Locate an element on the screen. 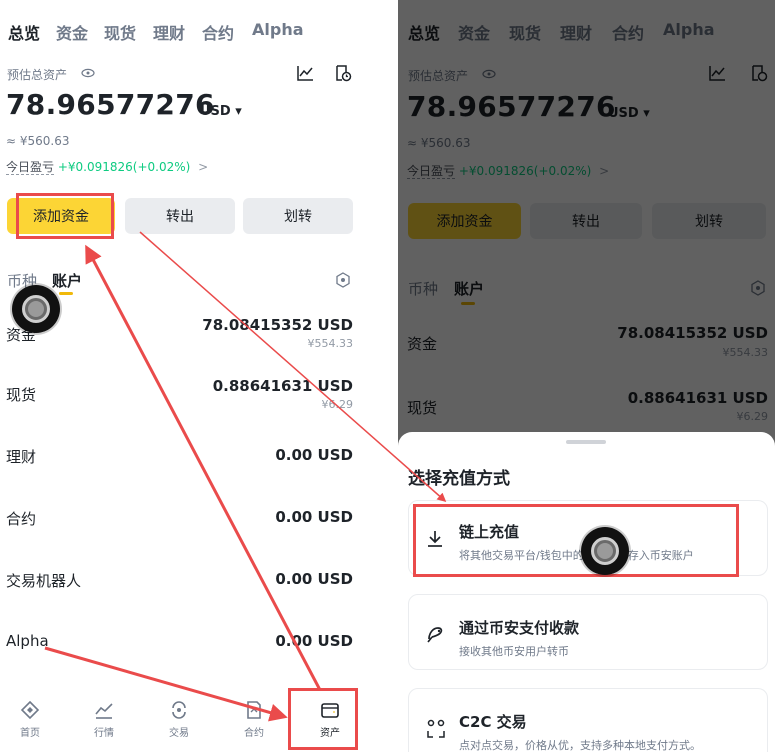 The height and width of the screenshot is (752, 775). tab-overview: 总览 is located at coordinates (24, 32).